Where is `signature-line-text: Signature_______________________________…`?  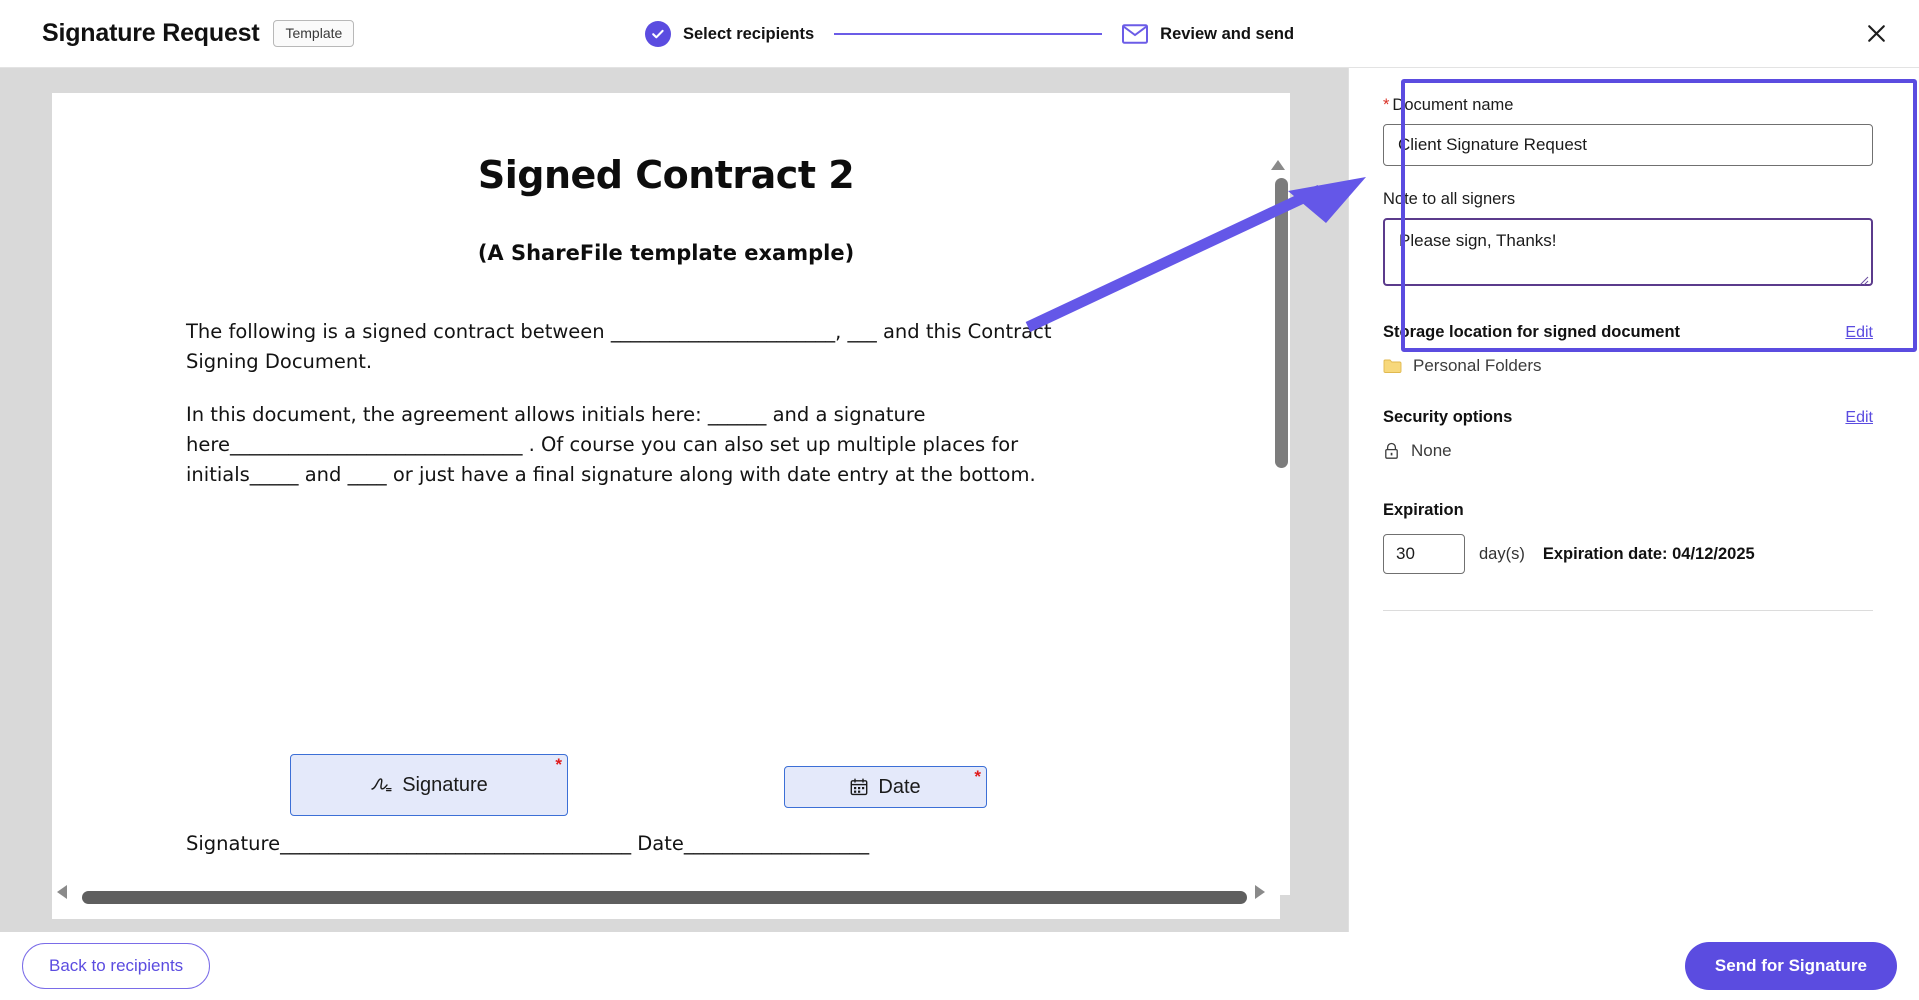
signature-line-text: Signature_______________________________… is located at coordinates (528, 843).